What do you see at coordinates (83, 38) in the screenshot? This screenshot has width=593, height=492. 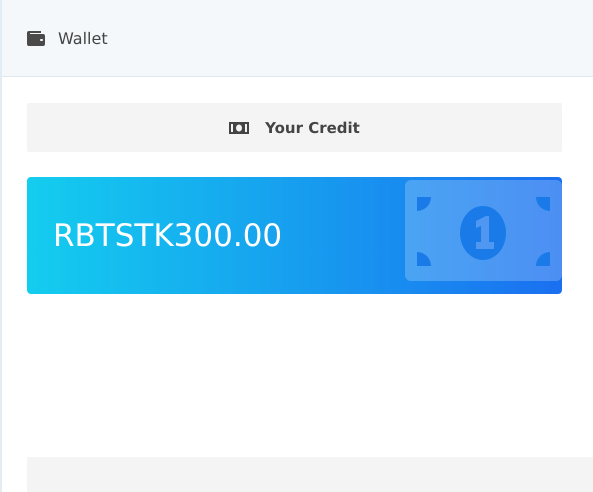 I see `page-title: Wallet` at bounding box center [83, 38].